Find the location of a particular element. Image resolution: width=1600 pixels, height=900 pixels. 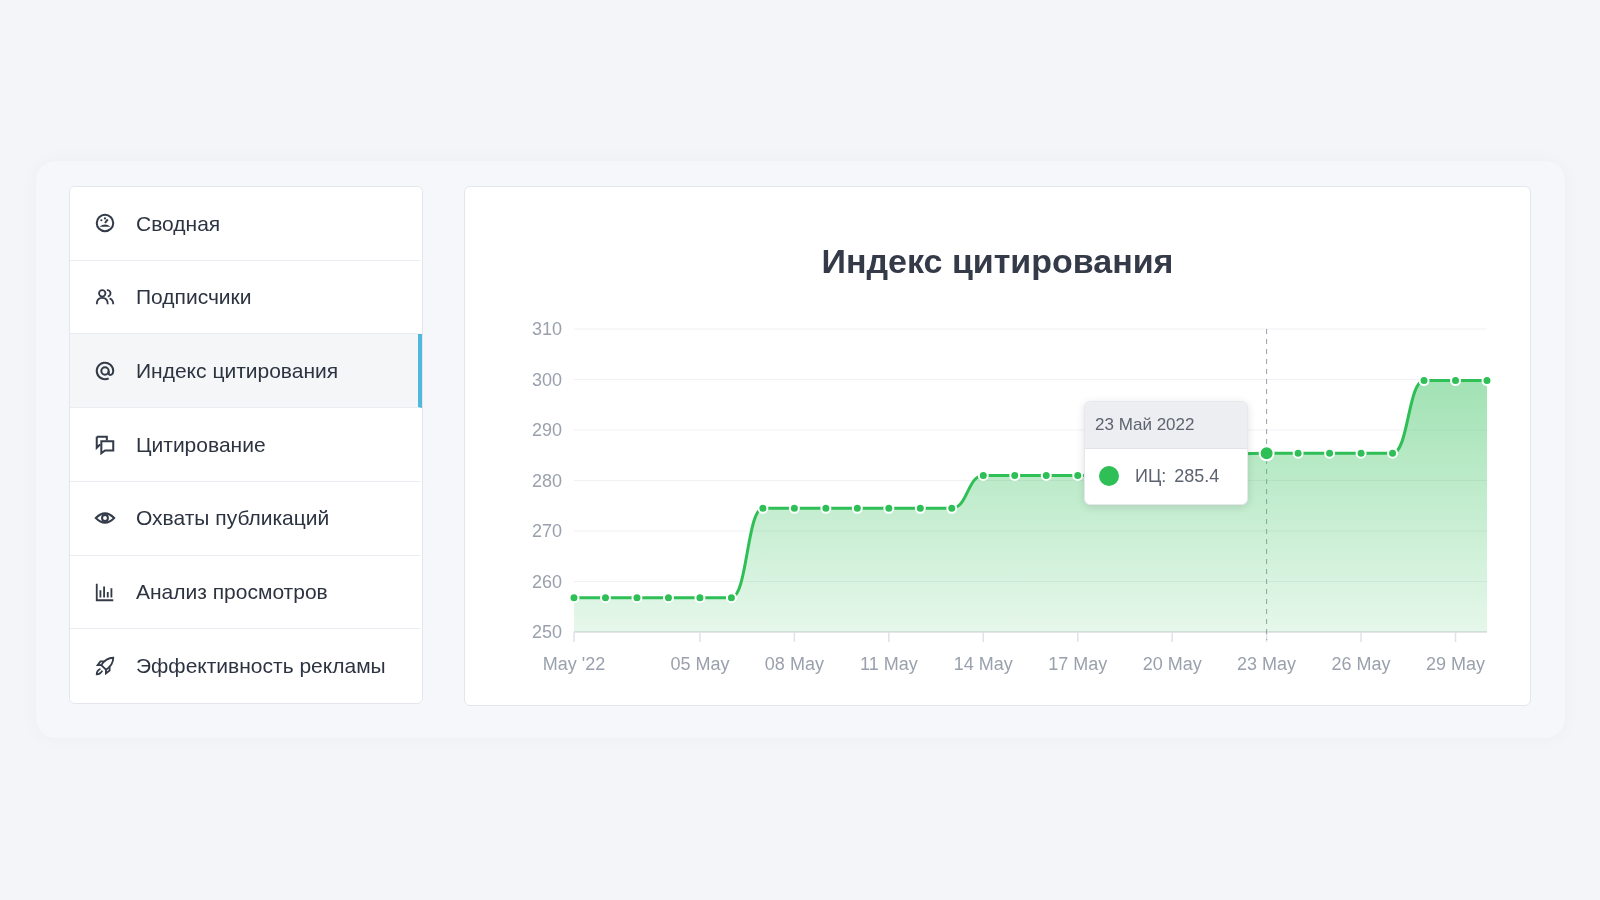

y-axis-label: 270 is located at coordinates (546, 531).